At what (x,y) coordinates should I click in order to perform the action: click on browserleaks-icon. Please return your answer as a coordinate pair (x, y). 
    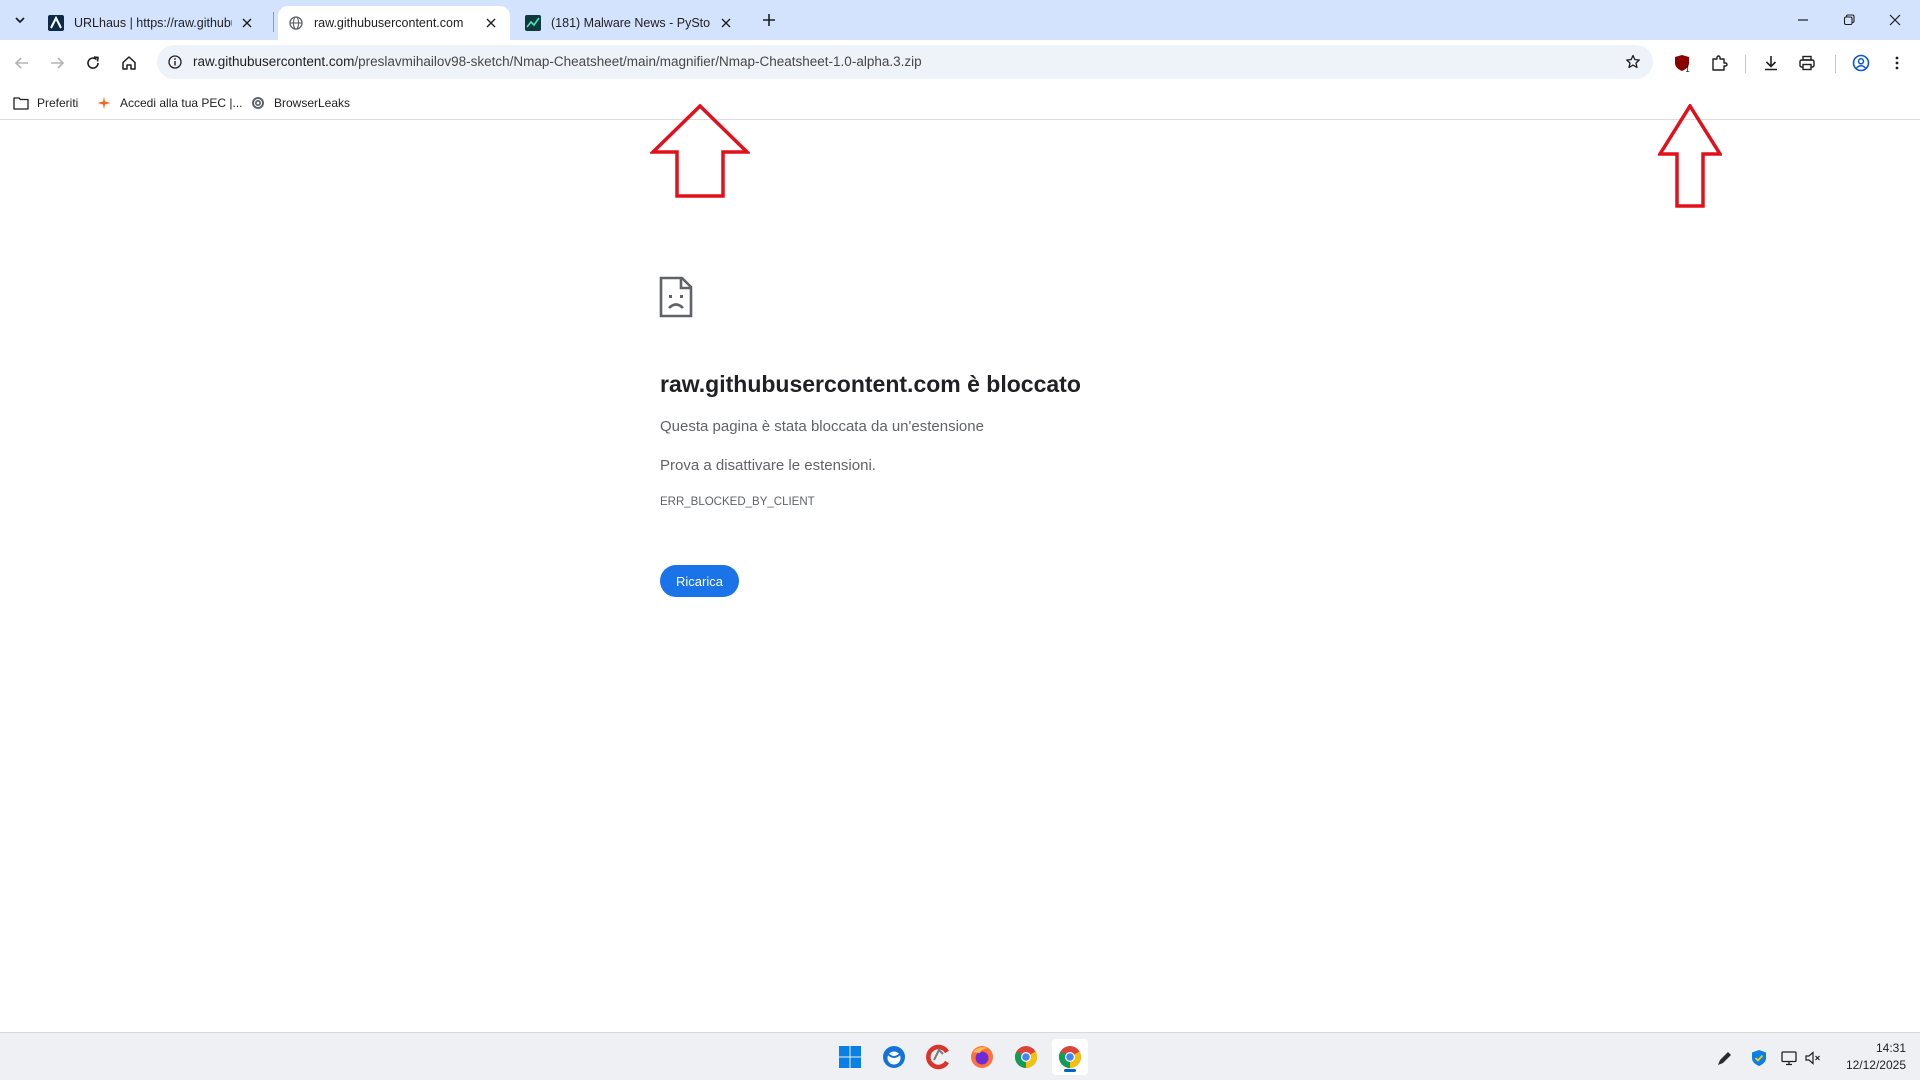
    Looking at the image, I should click on (258, 103).